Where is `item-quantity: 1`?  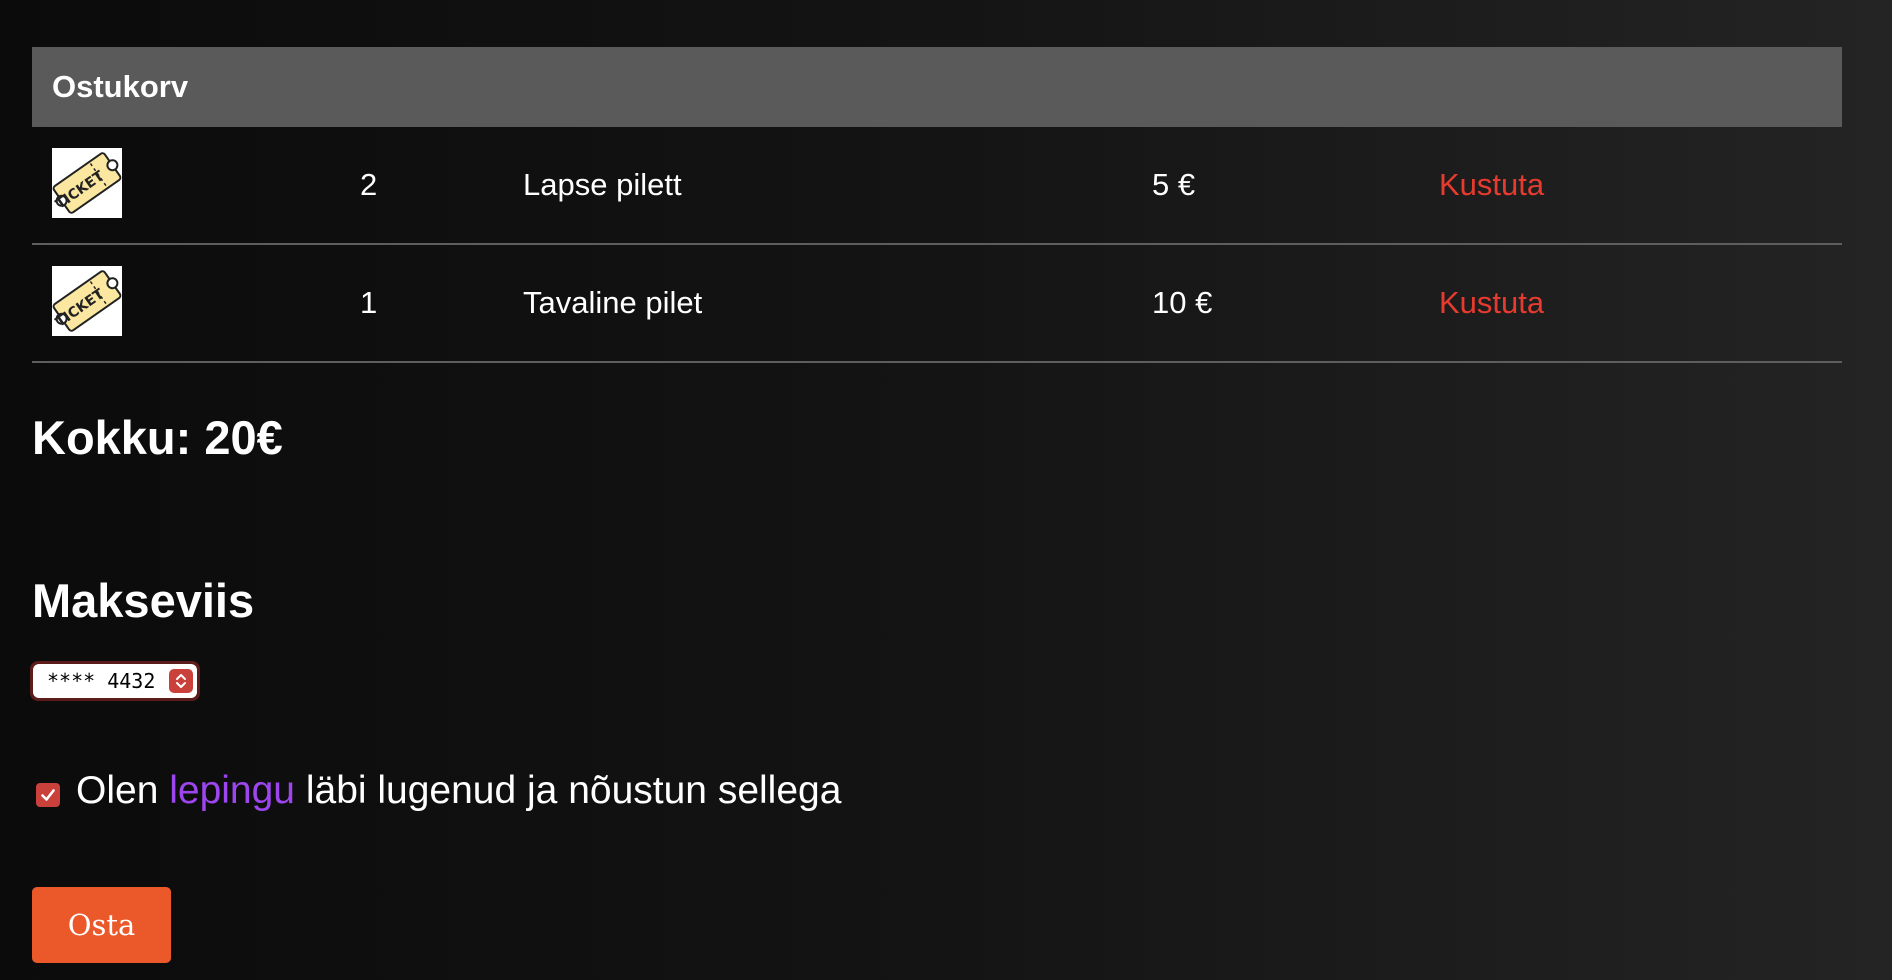
item-quantity: 1 is located at coordinates (369, 302).